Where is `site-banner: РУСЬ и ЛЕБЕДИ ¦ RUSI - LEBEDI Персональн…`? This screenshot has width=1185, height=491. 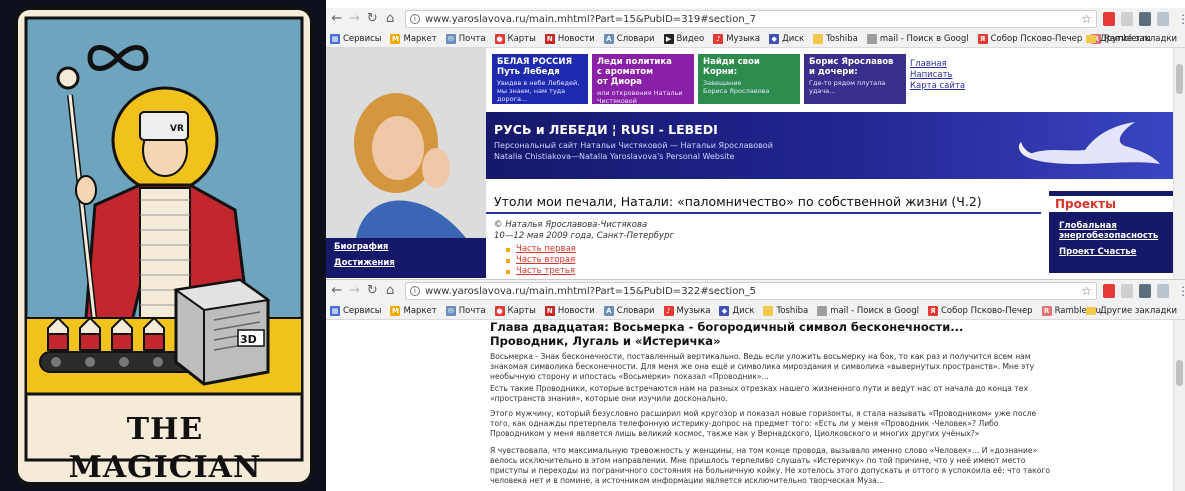
site-banner: РУСЬ и ЛЕБЕДИ ¦ RUSI - LEBEDI Персональн… is located at coordinates (829, 145).